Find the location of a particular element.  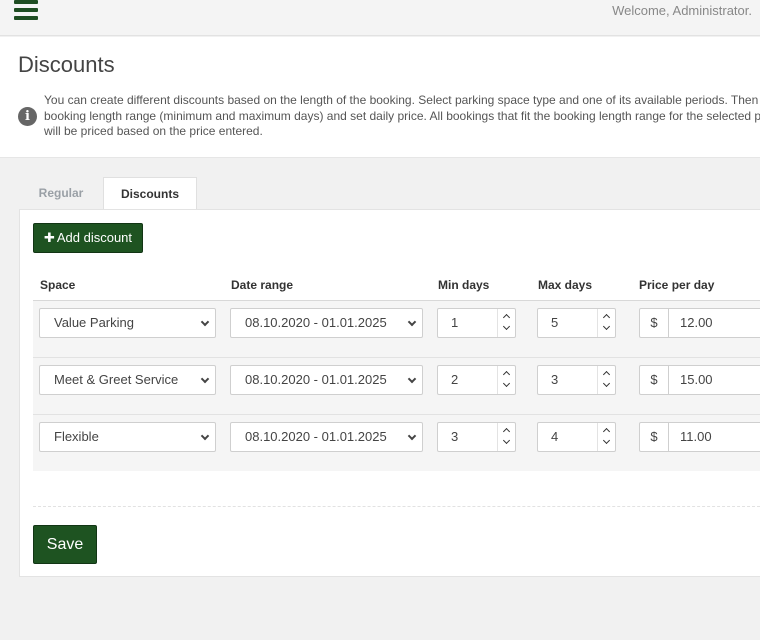

min-days-value: 1 is located at coordinates (455, 322).